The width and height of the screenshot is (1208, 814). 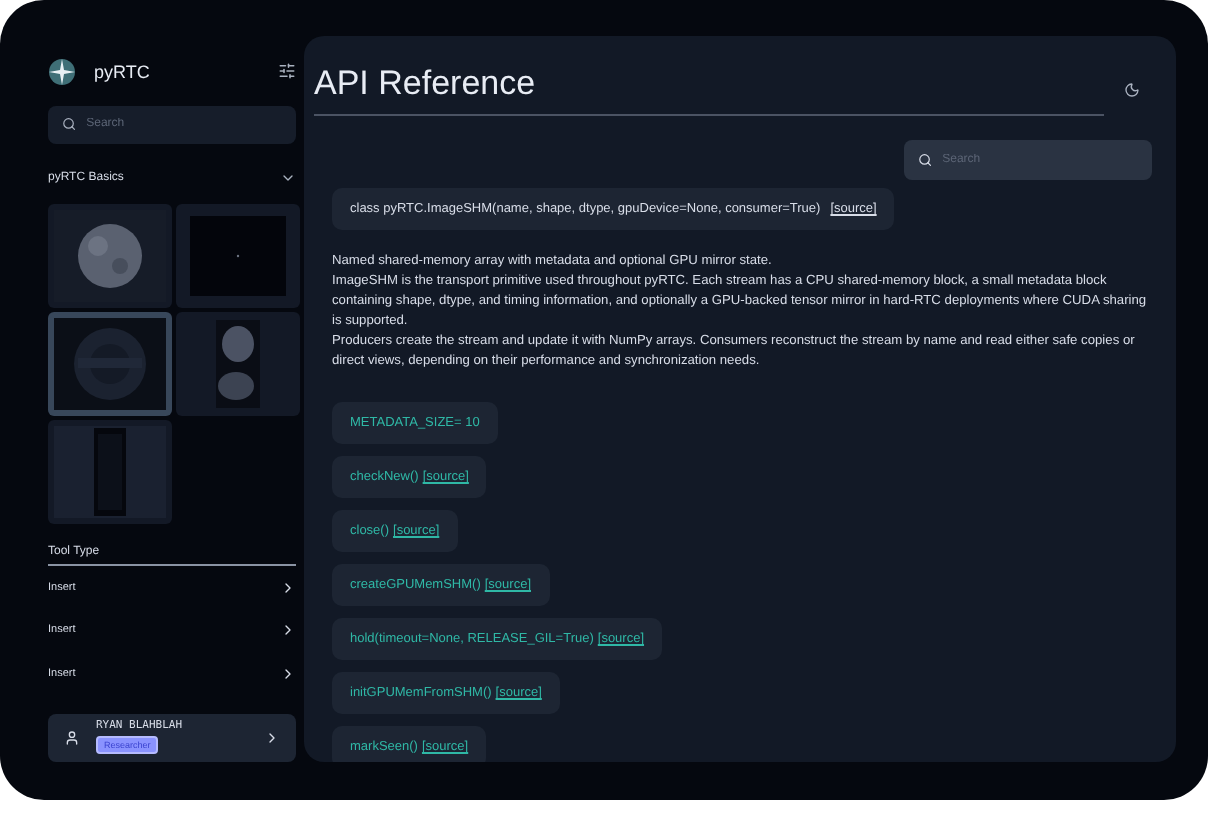 What do you see at coordinates (287, 71) in the screenshot?
I see `settings-icon` at bounding box center [287, 71].